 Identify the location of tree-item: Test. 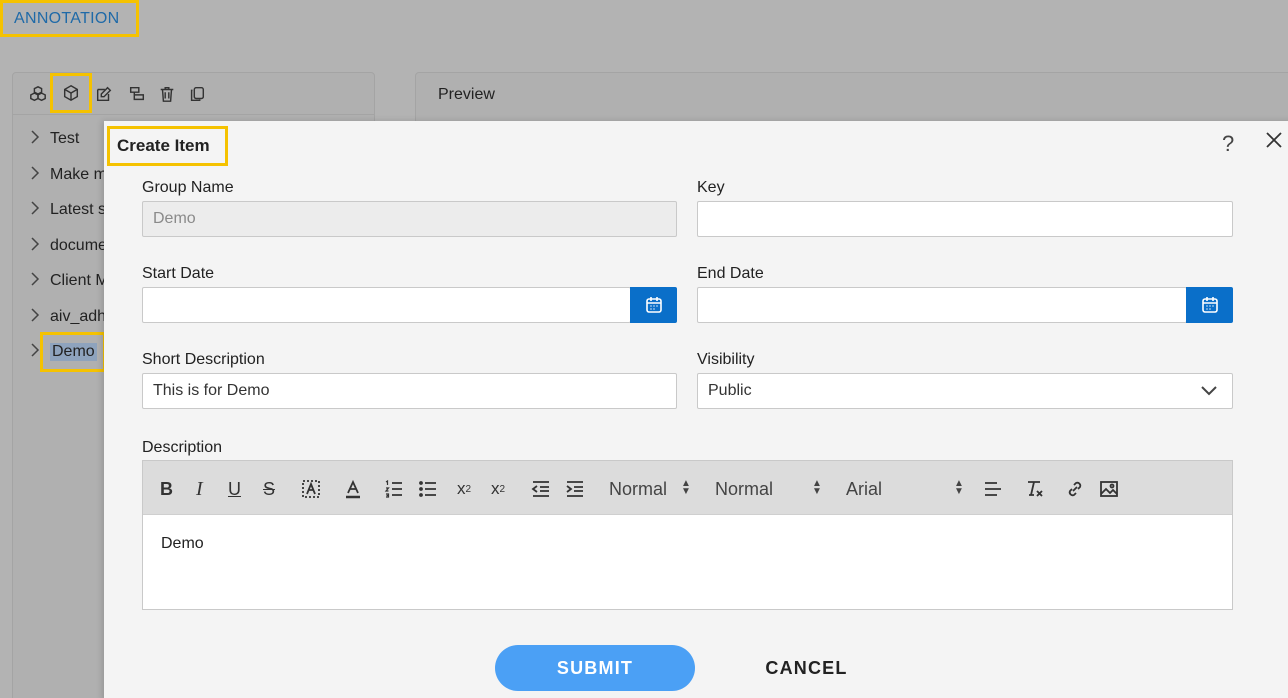
(54, 139).